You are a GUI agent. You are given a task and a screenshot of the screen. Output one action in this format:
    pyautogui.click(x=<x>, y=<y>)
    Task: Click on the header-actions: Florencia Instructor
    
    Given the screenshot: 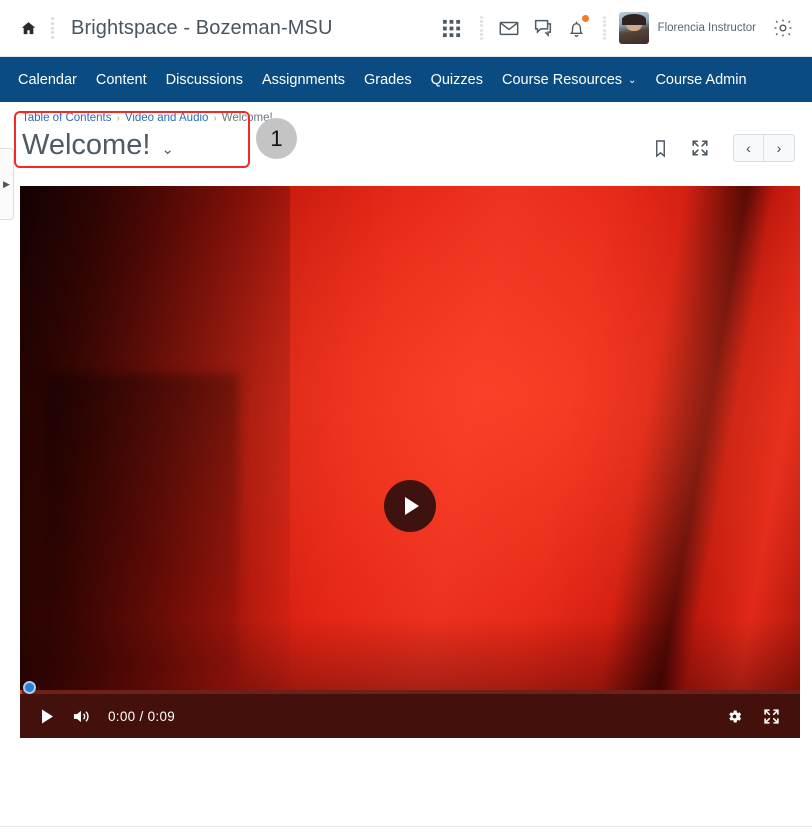 What is the action you would take?
    pyautogui.click(x=623, y=28)
    